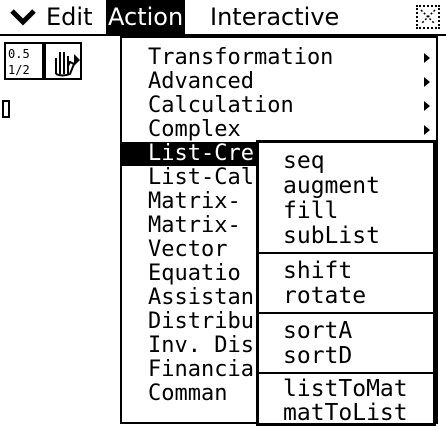 This screenshot has height=437, width=446. What do you see at coordinates (19, 62) in the screenshot?
I see `fraction-decimal-icon: 0.5 1/2` at bounding box center [19, 62].